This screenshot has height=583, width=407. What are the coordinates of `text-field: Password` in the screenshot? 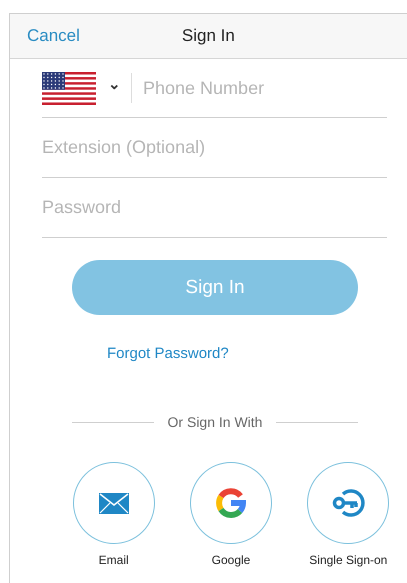 It's located at (214, 208).